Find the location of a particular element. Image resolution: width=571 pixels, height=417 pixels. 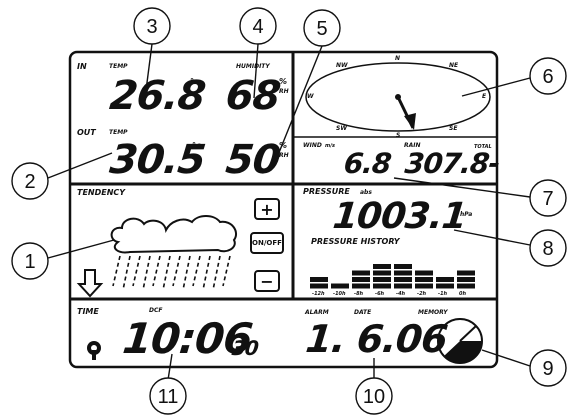

wind-value: 6.8 is located at coordinates (367, 163).